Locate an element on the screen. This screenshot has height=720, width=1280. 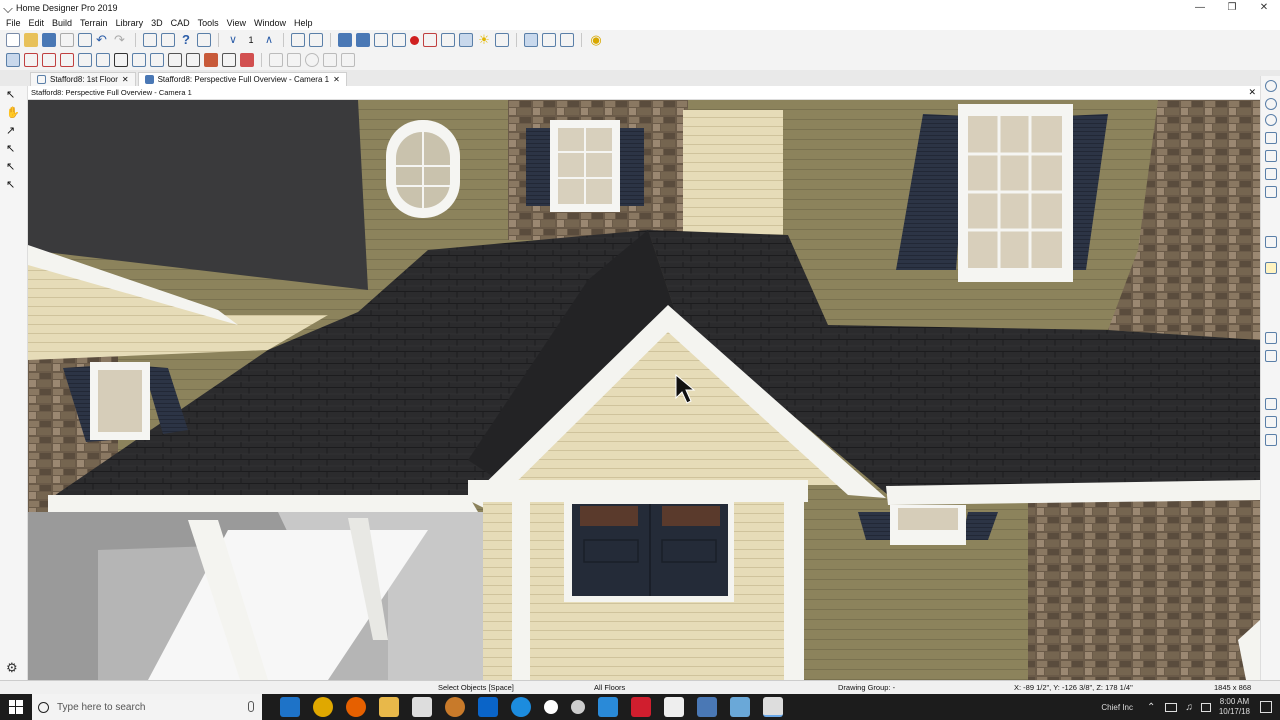
menu-help: Help is located at coordinates (303, 23).